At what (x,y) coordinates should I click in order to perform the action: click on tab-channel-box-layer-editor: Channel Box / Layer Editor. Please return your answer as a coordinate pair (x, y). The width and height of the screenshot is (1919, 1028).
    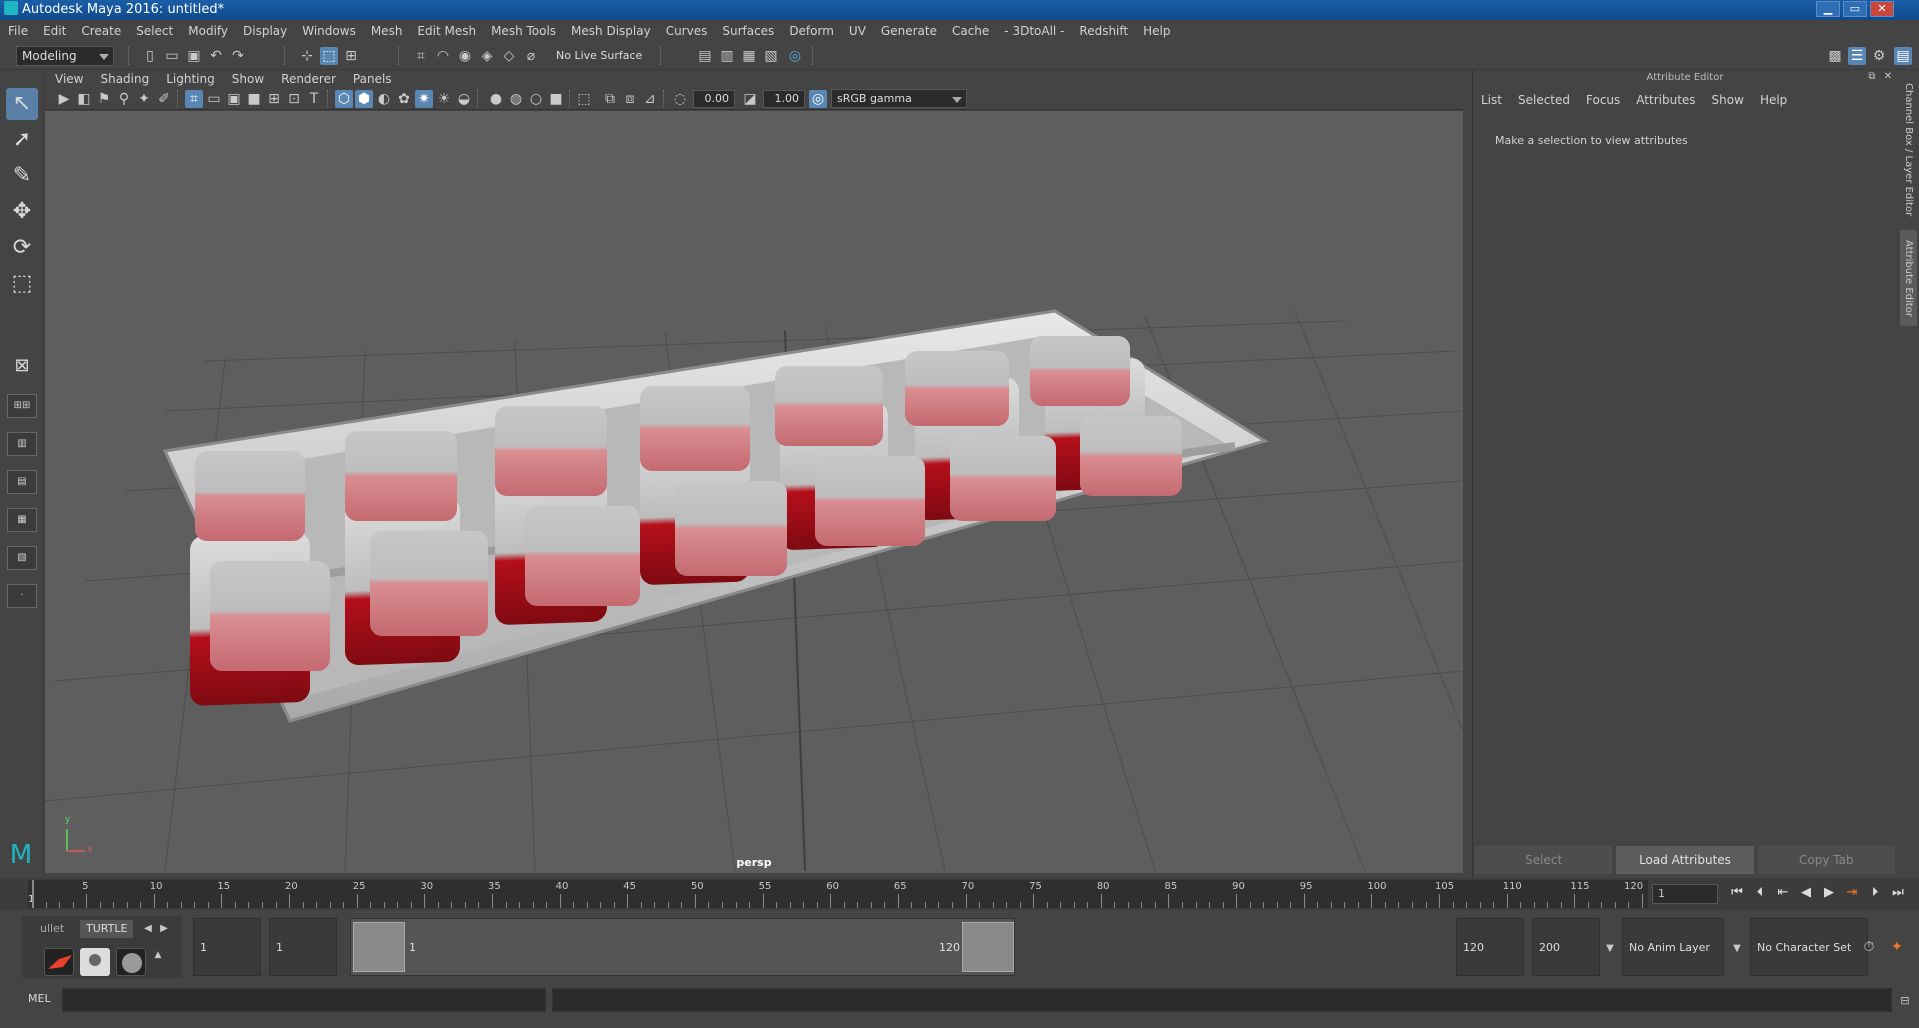
    Looking at the image, I should click on (1908, 150).